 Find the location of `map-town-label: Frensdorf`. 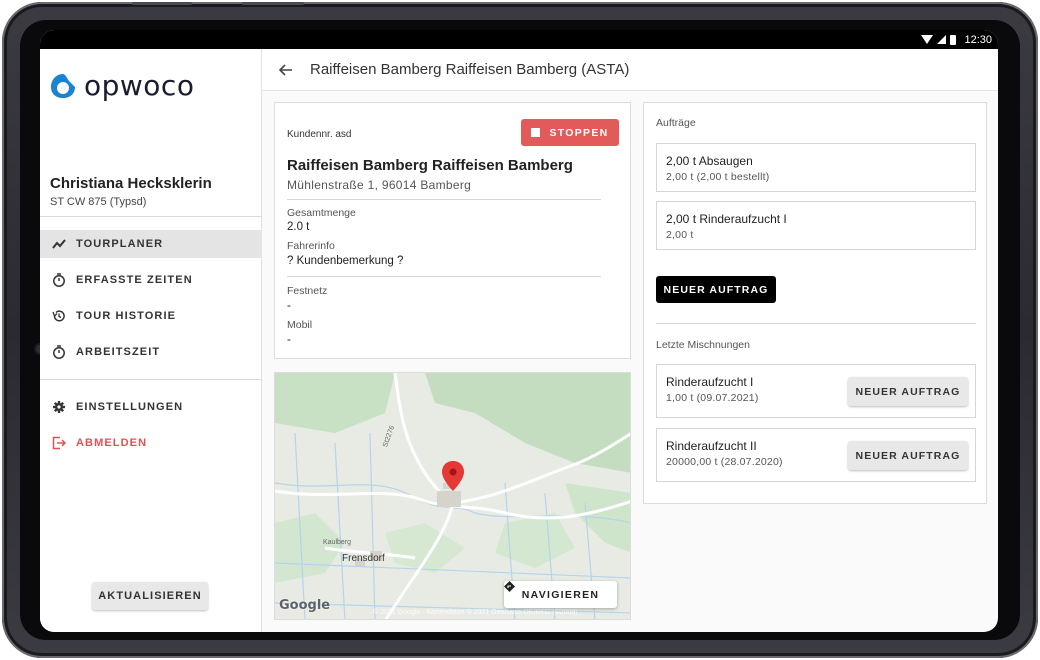

map-town-label: Frensdorf is located at coordinates (363, 558).